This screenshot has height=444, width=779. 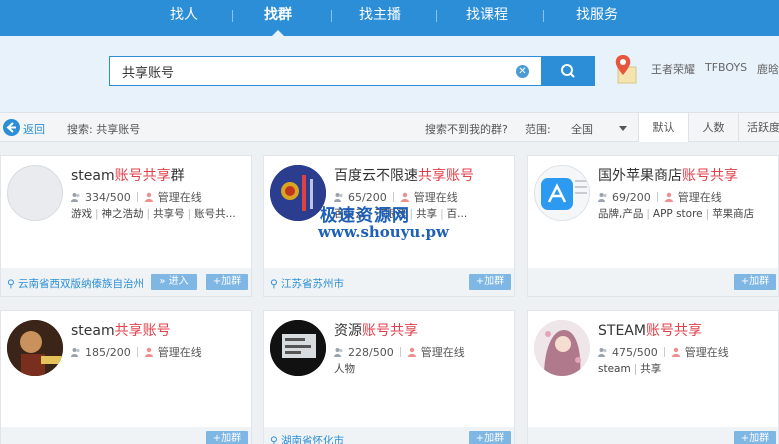 What do you see at coordinates (726, 67) in the screenshot?
I see `hot-word: TFBOYS` at bounding box center [726, 67].